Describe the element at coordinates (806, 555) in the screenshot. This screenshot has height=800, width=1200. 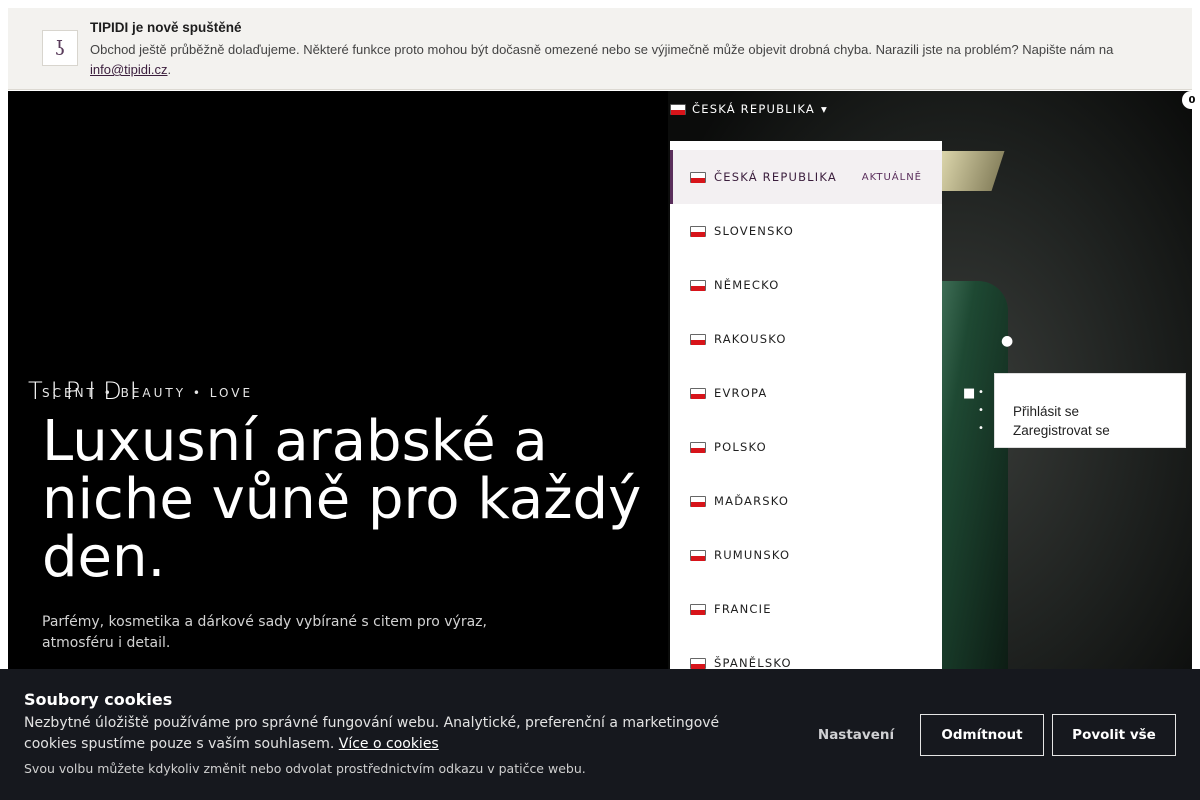
I see `country-item-rumunsko: RUMUNSKO` at that location.